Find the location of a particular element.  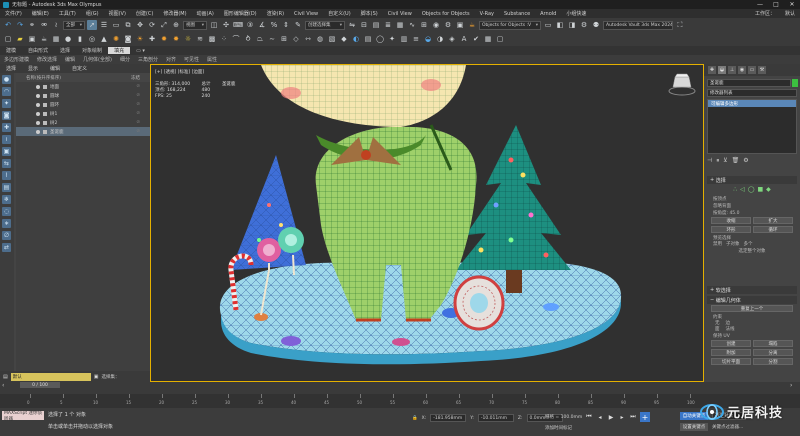

polygon-mode-icon: ■ is located at coordinates (760, 189).